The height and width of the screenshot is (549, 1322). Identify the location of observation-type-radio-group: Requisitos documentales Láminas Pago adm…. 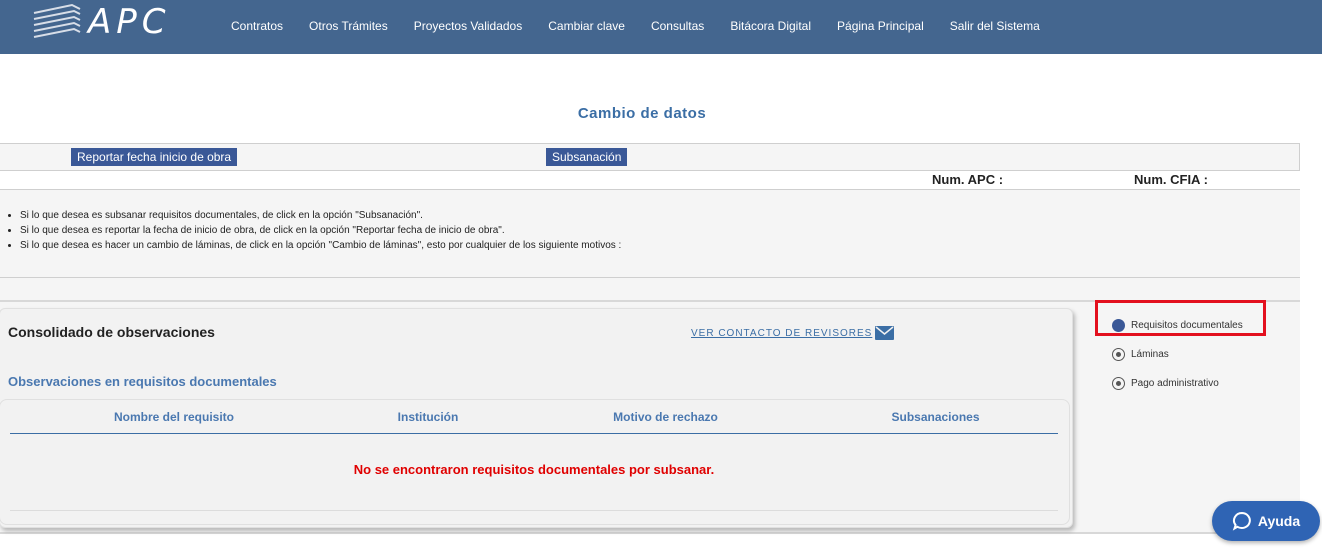
(1177, 354).